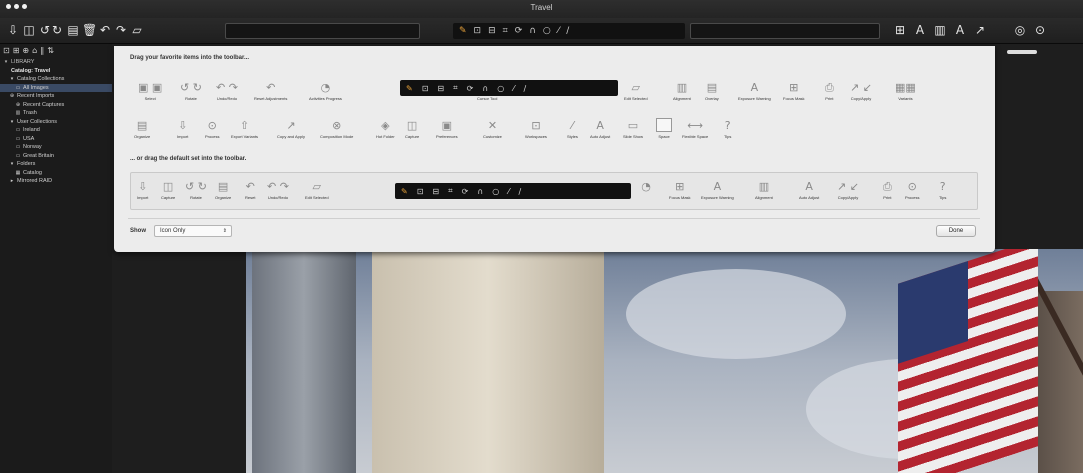 The image size is (1083, 473). Describe the element at coordinates (121, 30) in the screenshot. I see `undo-redo-icon: ↷` at that location.